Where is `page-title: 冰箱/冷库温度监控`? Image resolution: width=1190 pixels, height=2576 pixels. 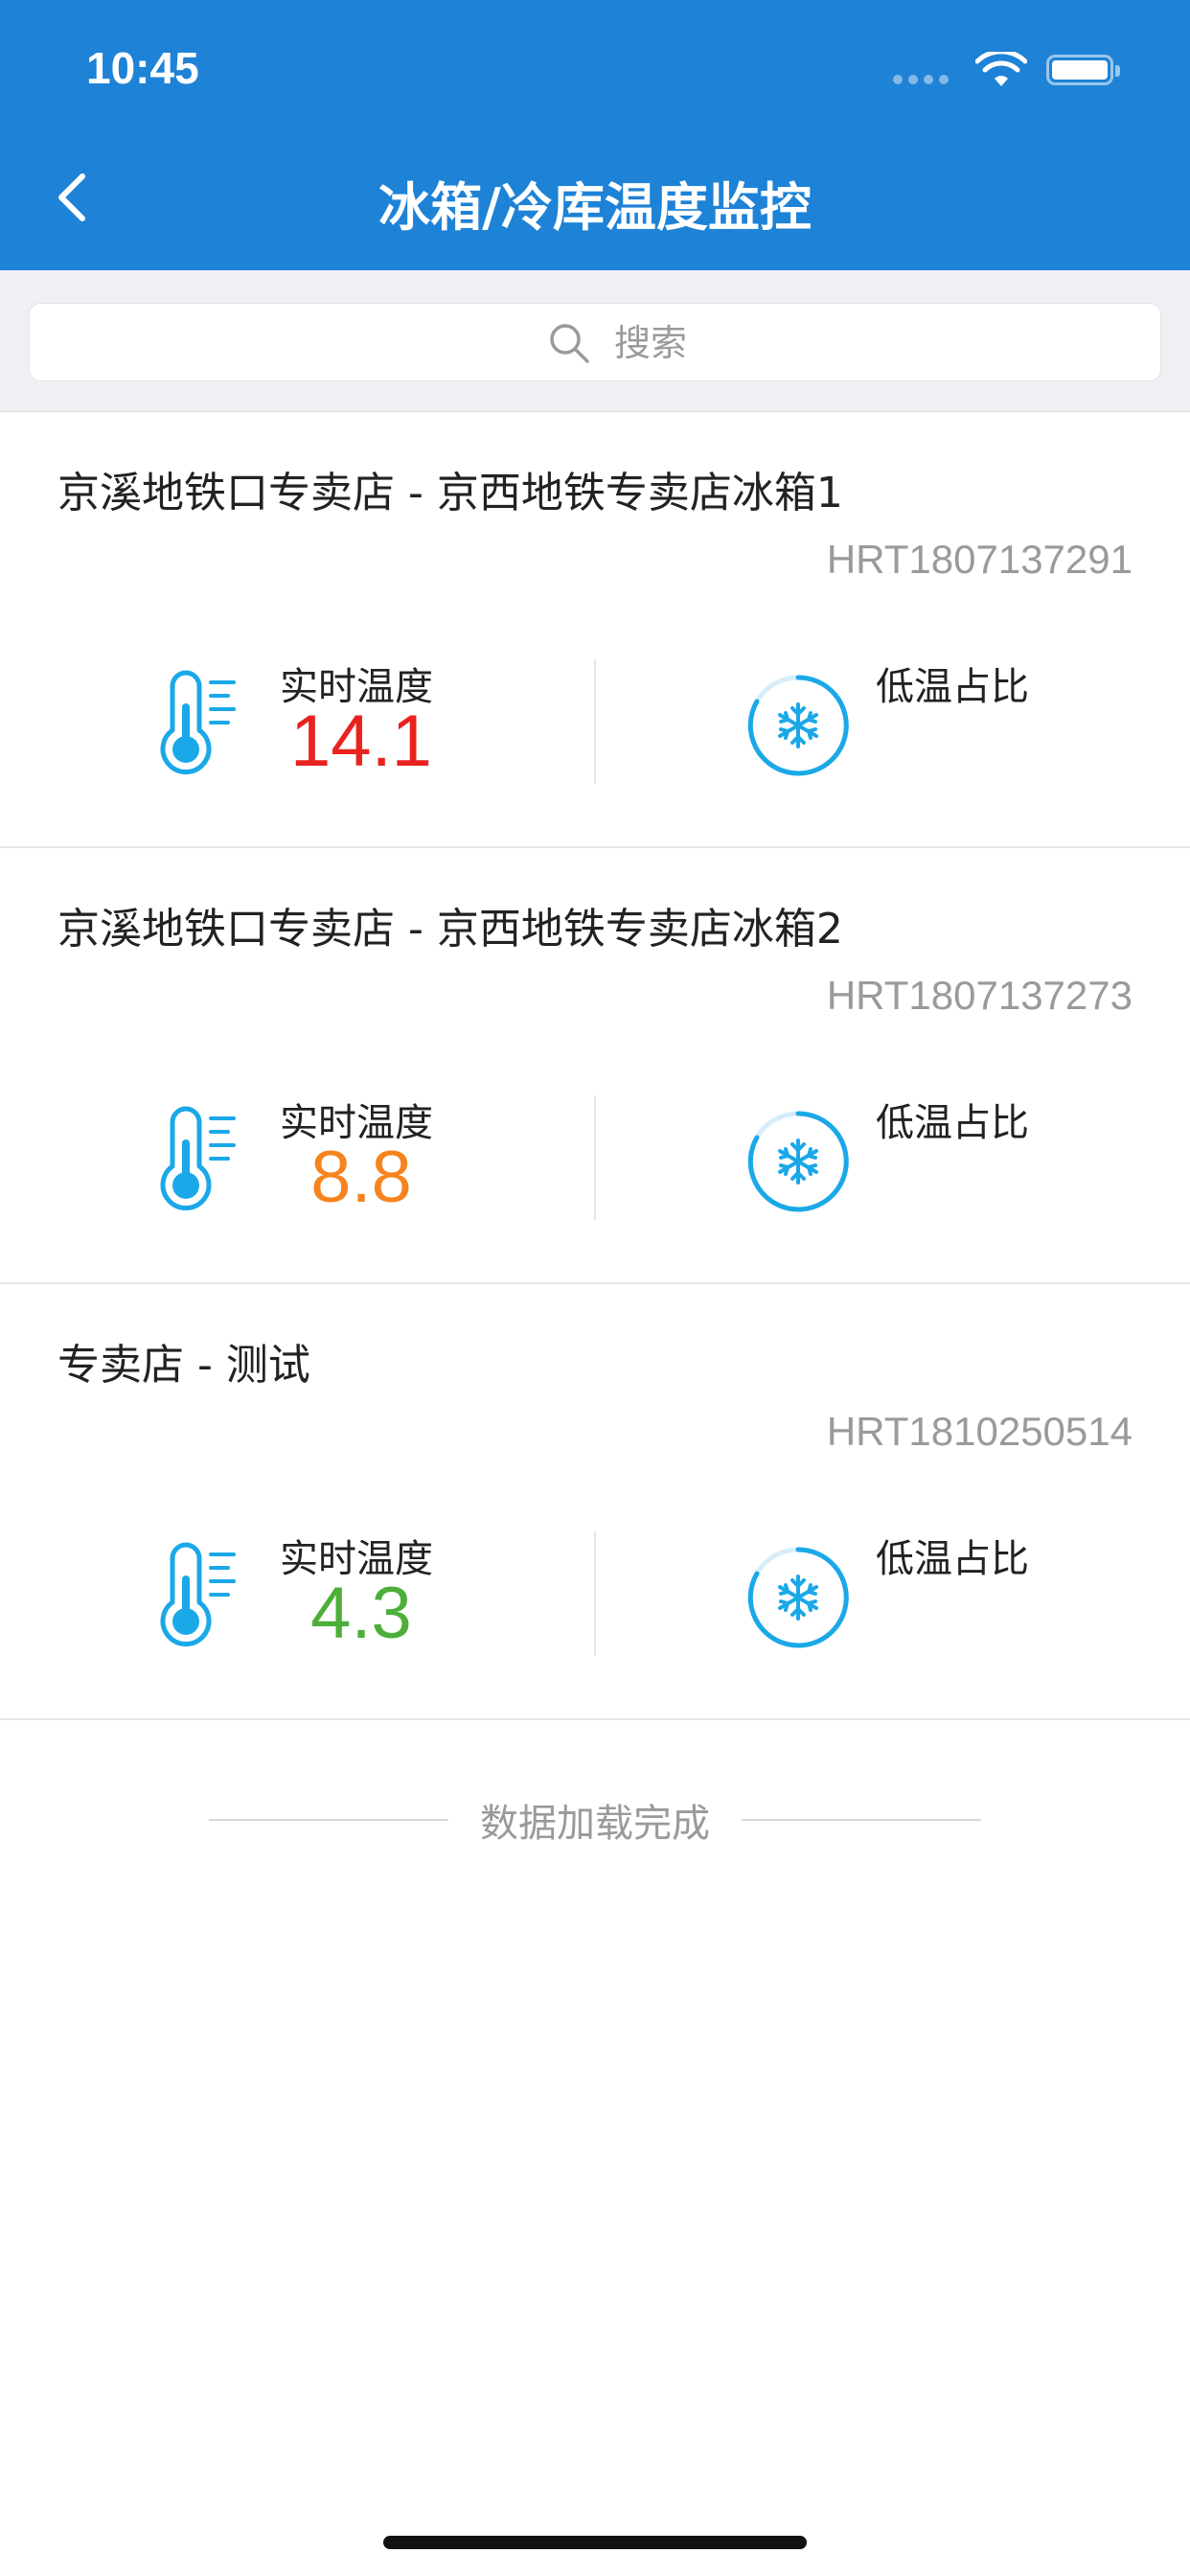
page-title: 冰箱/冷库温度监控 is located at coordinates (595, 207).